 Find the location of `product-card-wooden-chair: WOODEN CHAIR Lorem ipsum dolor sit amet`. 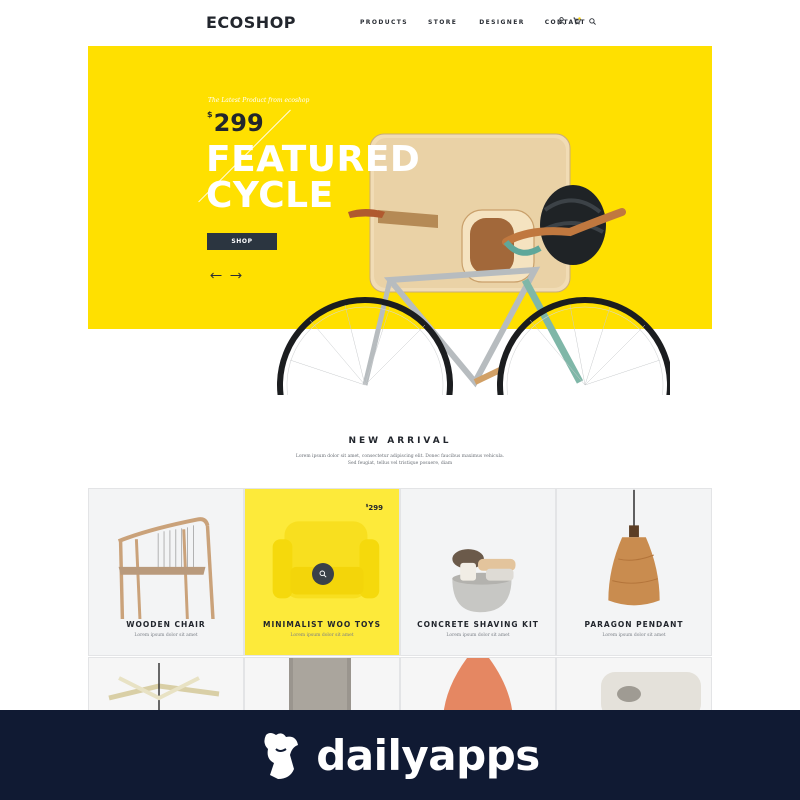

product-card-wooden-chair: WOODEN CHAIR Lorem ipsum dolor sit amet is located at coordinates (166, 572).